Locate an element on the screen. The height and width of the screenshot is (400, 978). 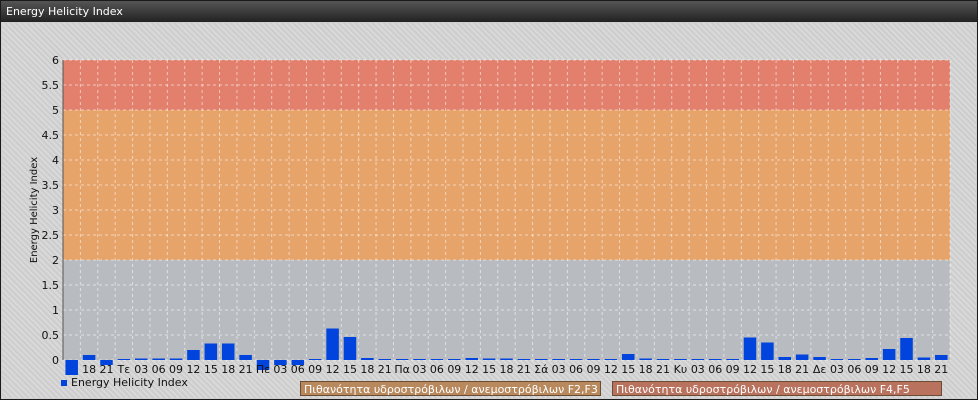
y-axis-label: Energy Helicity Index is located at coordinates (34, 210).